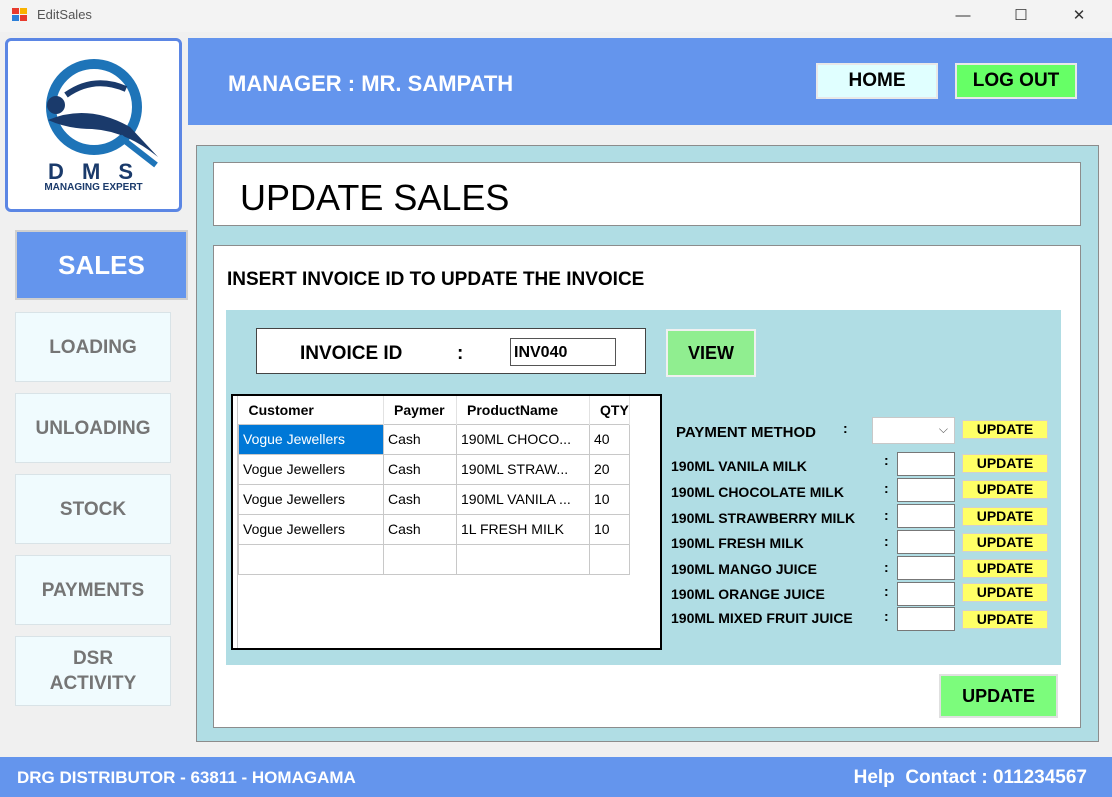 The image size is (1112, 797). I want to click on nav-unloading-label: UNLOADING, so click(93, 428).